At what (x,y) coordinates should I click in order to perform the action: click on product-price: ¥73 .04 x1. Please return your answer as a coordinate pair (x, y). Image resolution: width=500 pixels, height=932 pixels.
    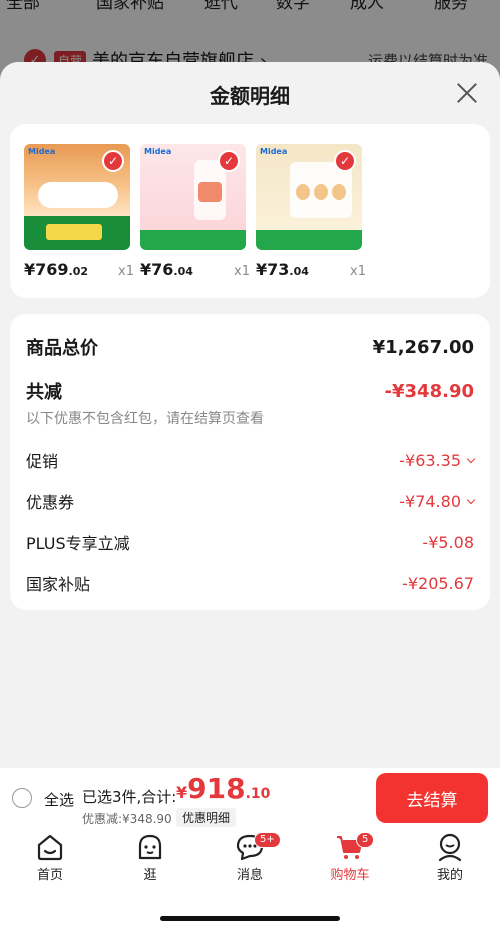
    Looking at the image, I should click on (311, 269).